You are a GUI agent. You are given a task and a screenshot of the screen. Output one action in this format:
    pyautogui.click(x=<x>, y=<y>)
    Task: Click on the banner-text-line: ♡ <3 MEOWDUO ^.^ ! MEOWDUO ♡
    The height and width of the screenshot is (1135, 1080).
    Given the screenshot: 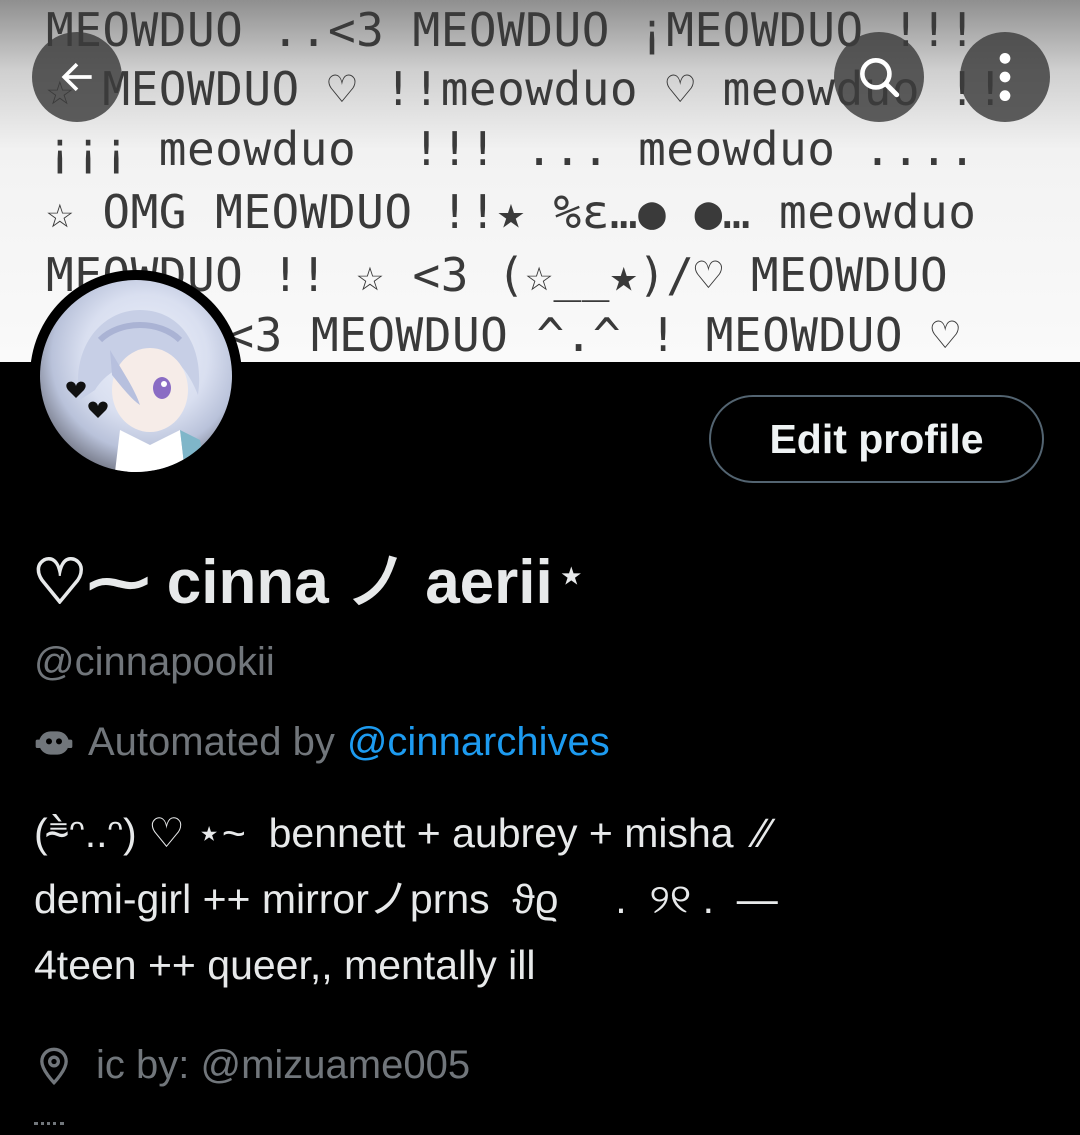 What is the action you would take?
    pyautogui.click(x=565, y=335)
    